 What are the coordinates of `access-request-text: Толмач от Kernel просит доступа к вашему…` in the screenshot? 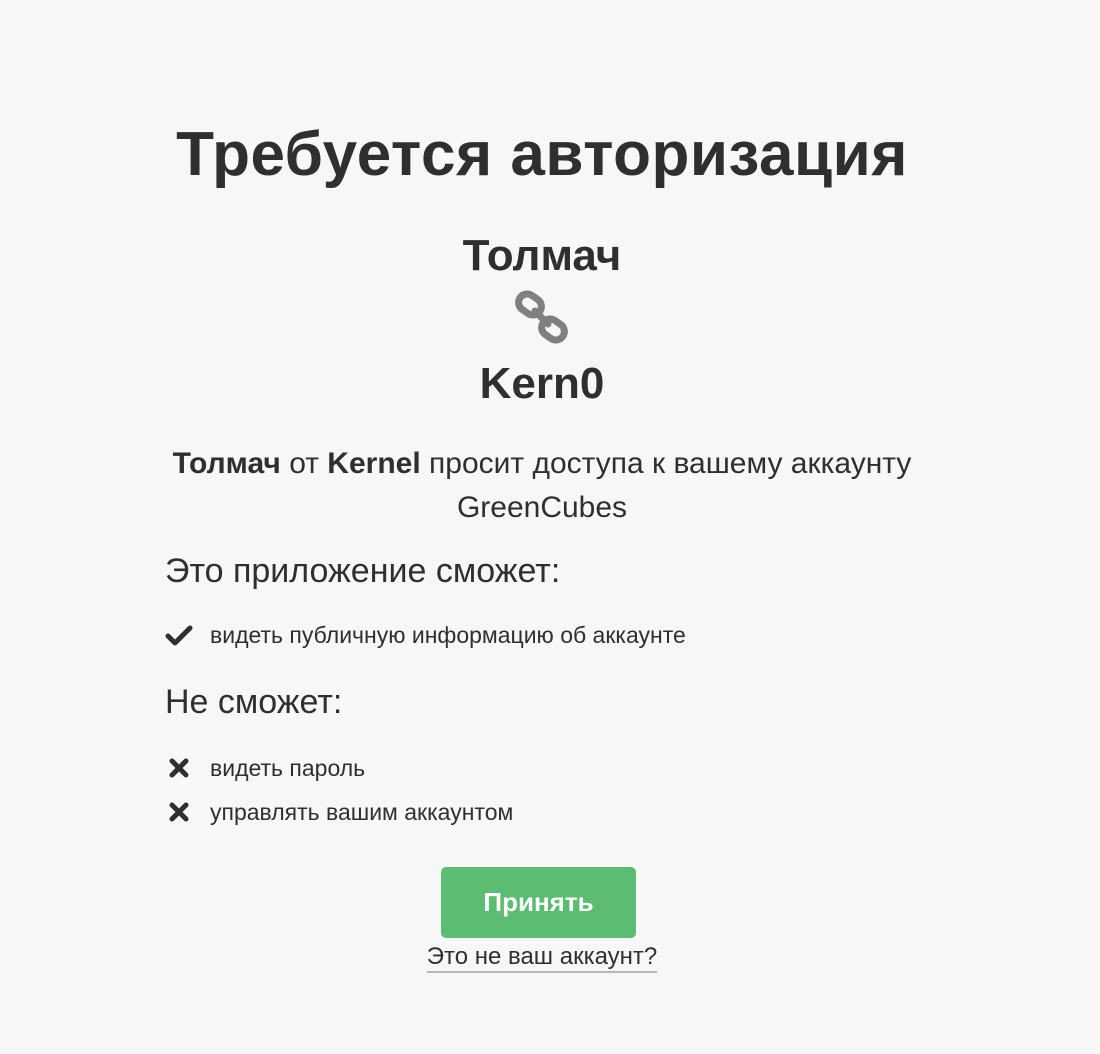 It's located at (542, 486).